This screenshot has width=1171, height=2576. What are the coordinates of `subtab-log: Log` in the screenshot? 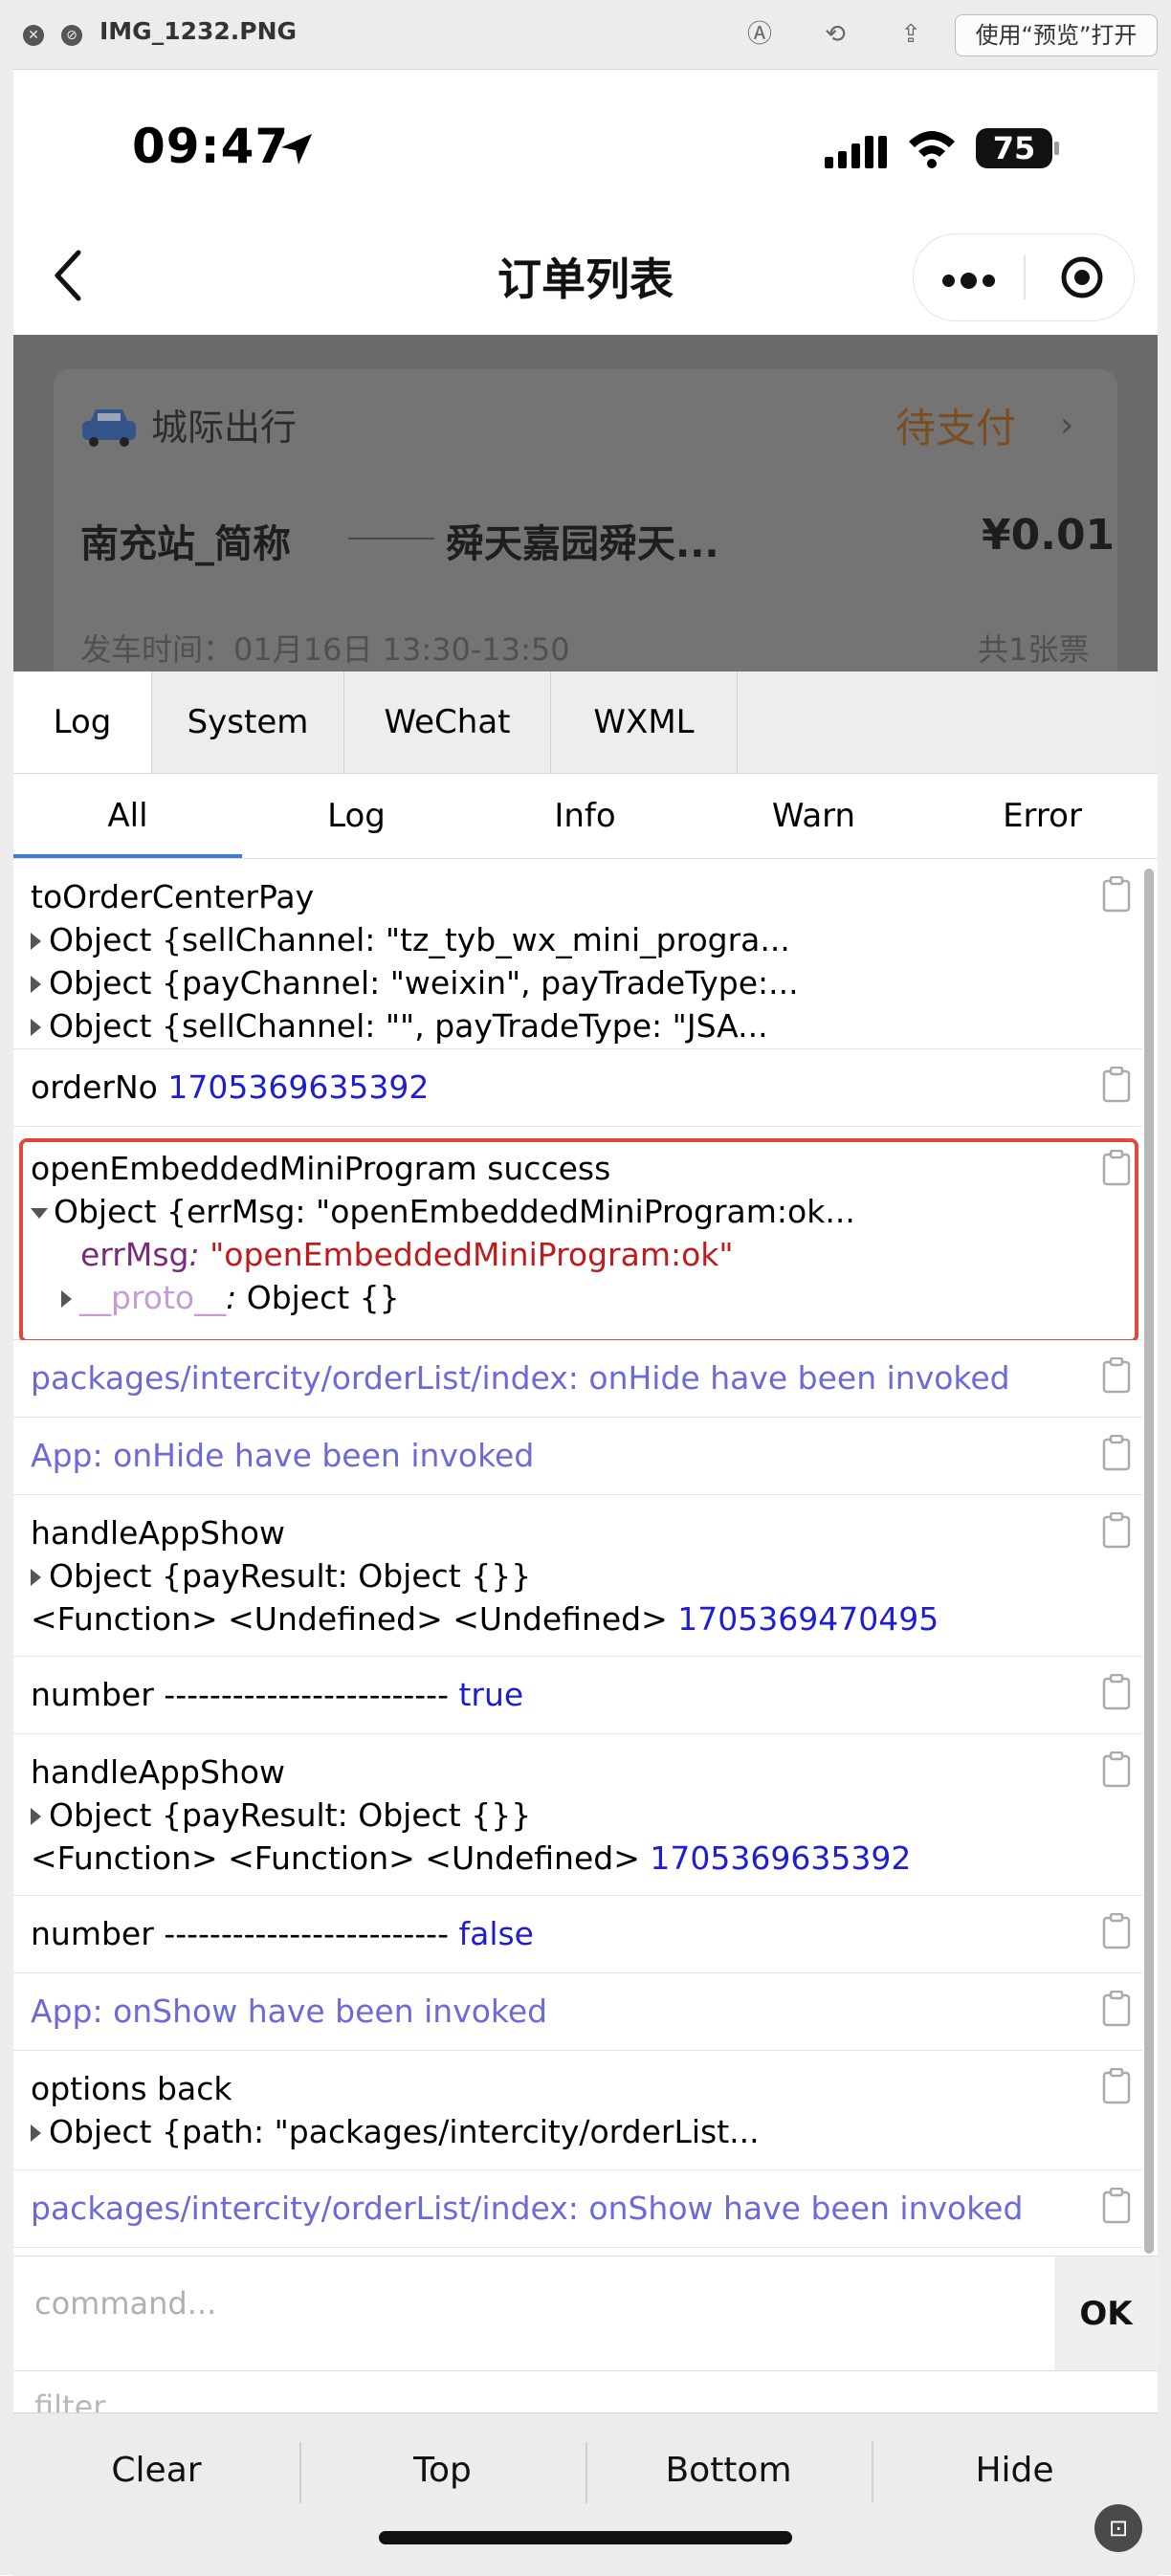 It's located at (356, 816).